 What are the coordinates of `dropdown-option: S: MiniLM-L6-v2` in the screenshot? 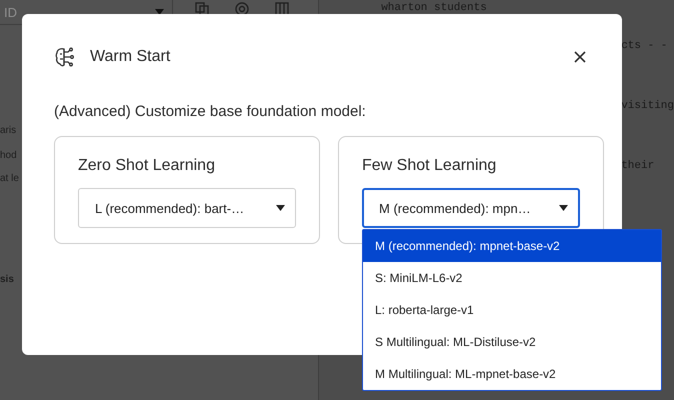 It's located at (512, 278).